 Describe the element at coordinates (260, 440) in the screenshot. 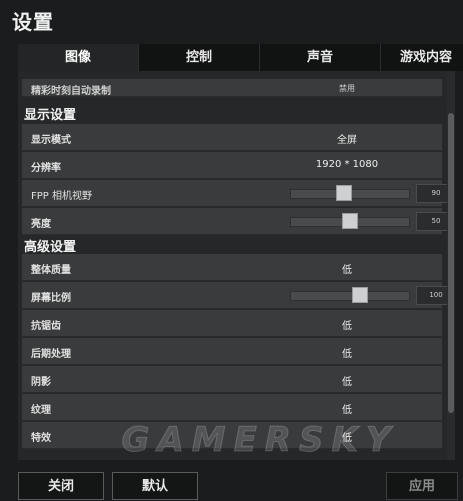

I see `watermark-logo: GAMERSKY` at that location.